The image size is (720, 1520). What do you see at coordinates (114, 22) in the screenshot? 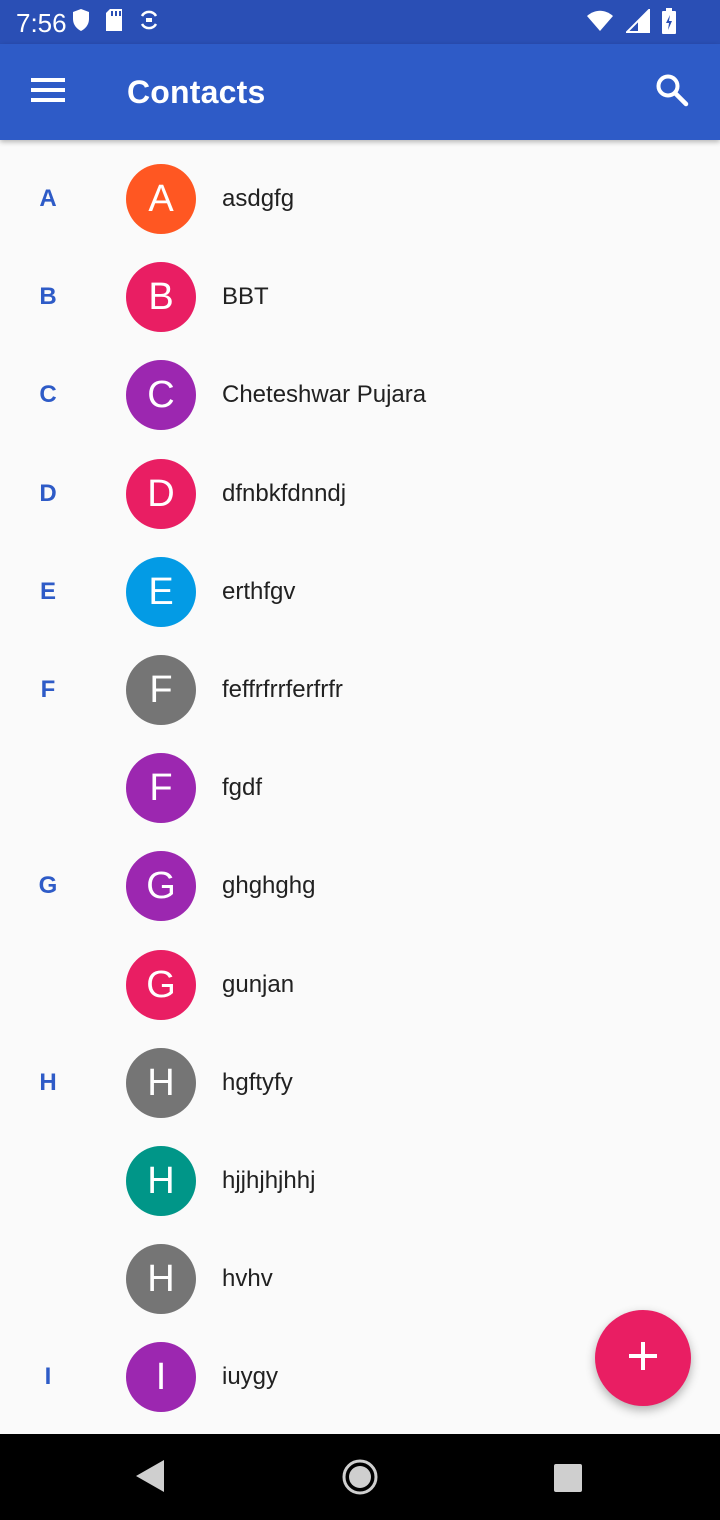
I see `sd-card-icon` at bounding box center [114, 22].